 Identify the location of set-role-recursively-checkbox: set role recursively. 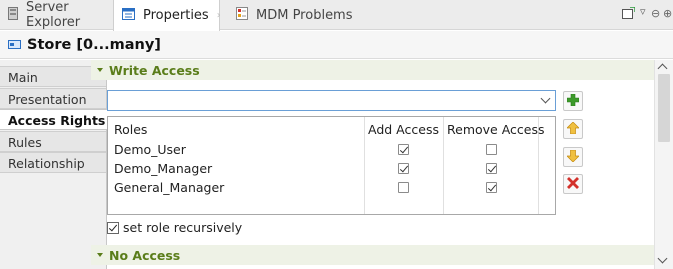
(174, 227).